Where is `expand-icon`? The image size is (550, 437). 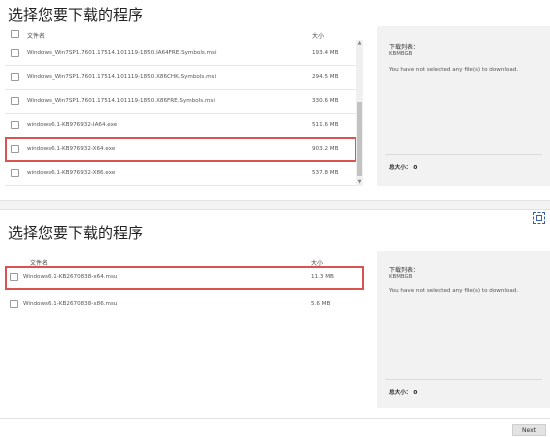 expand-icon is located at coordinates (539, 218).